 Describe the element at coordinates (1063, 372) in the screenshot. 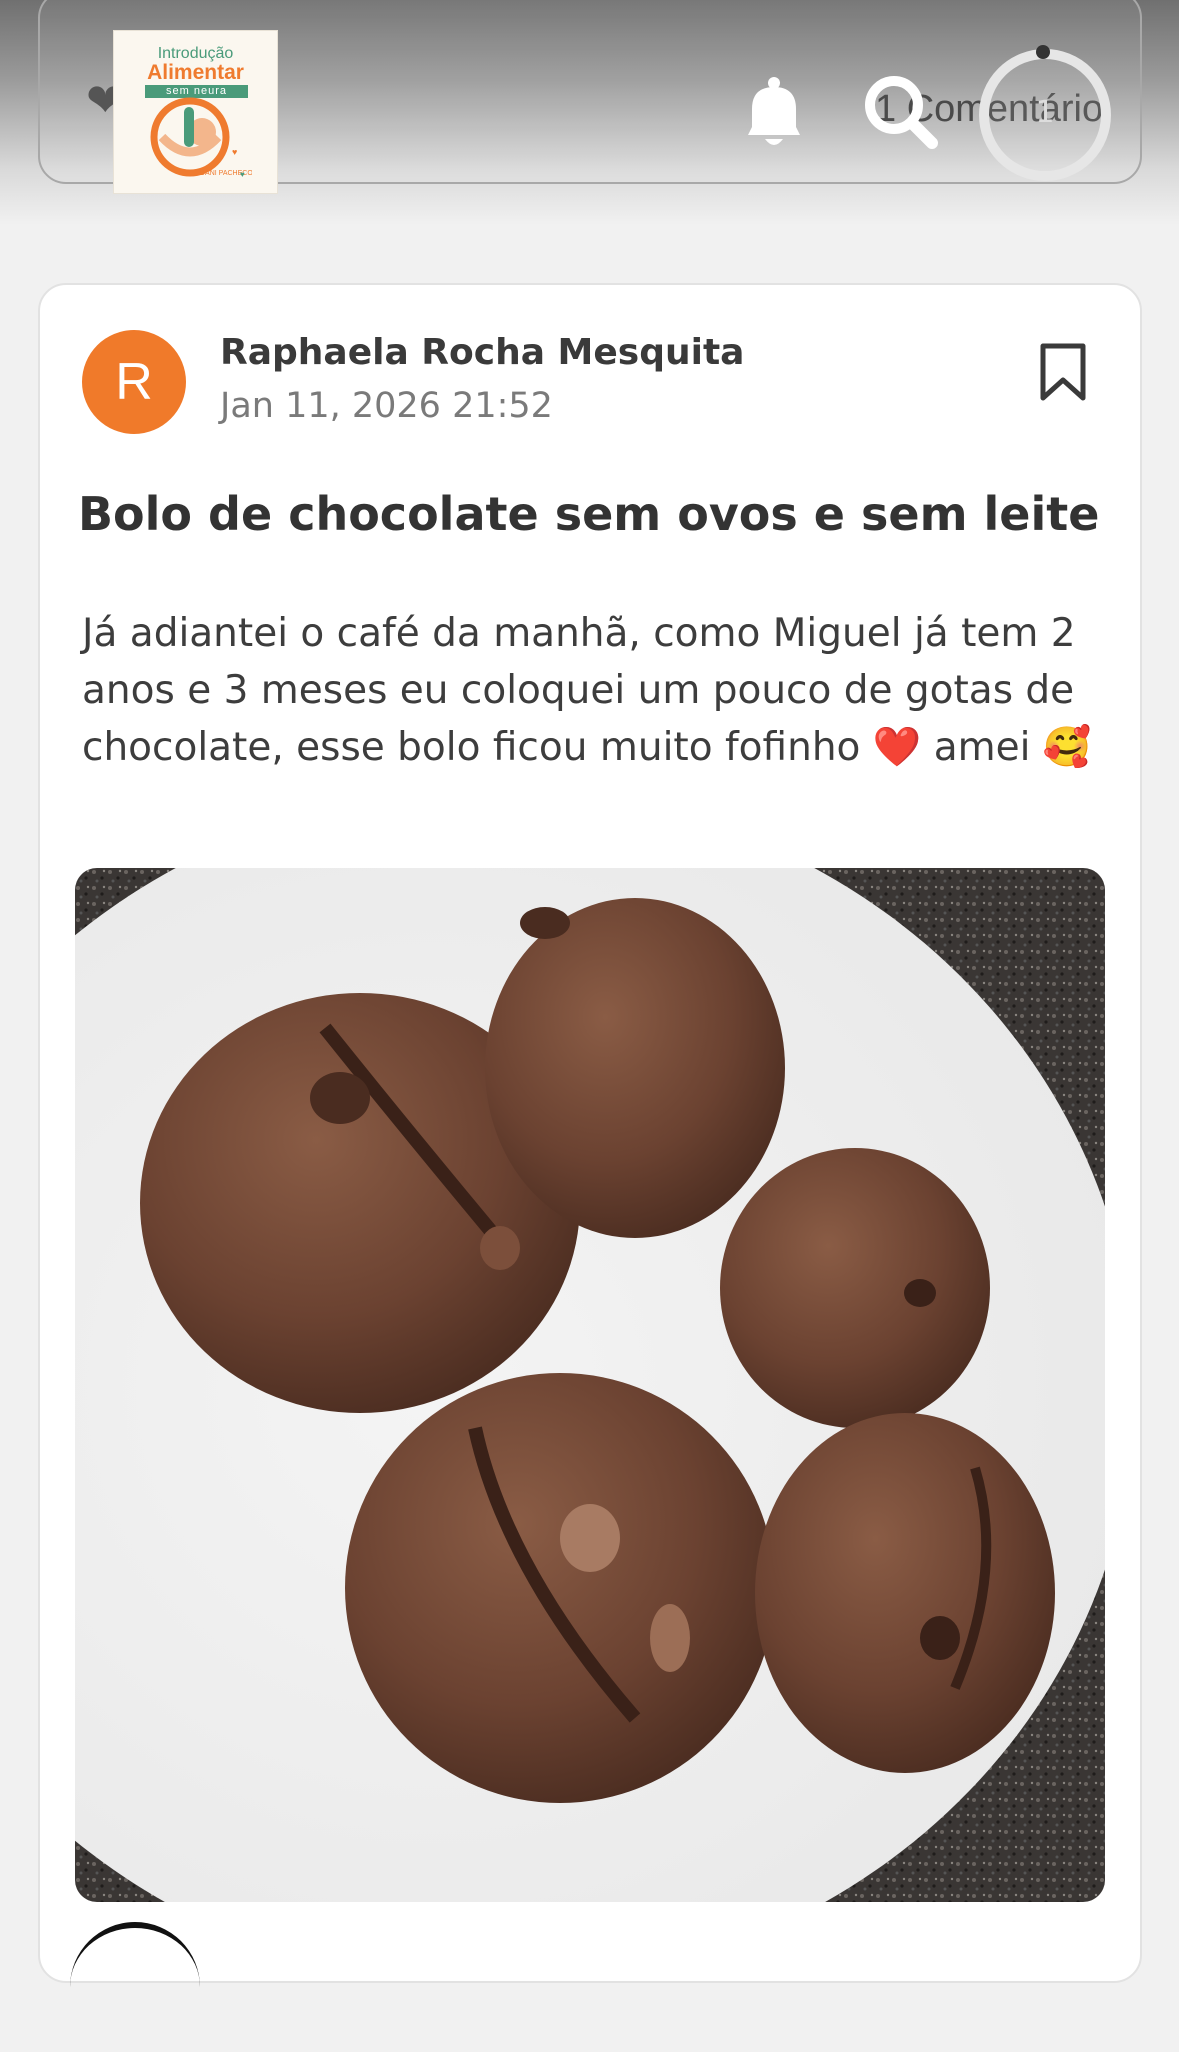

I see `bookmark-icon` at that location.